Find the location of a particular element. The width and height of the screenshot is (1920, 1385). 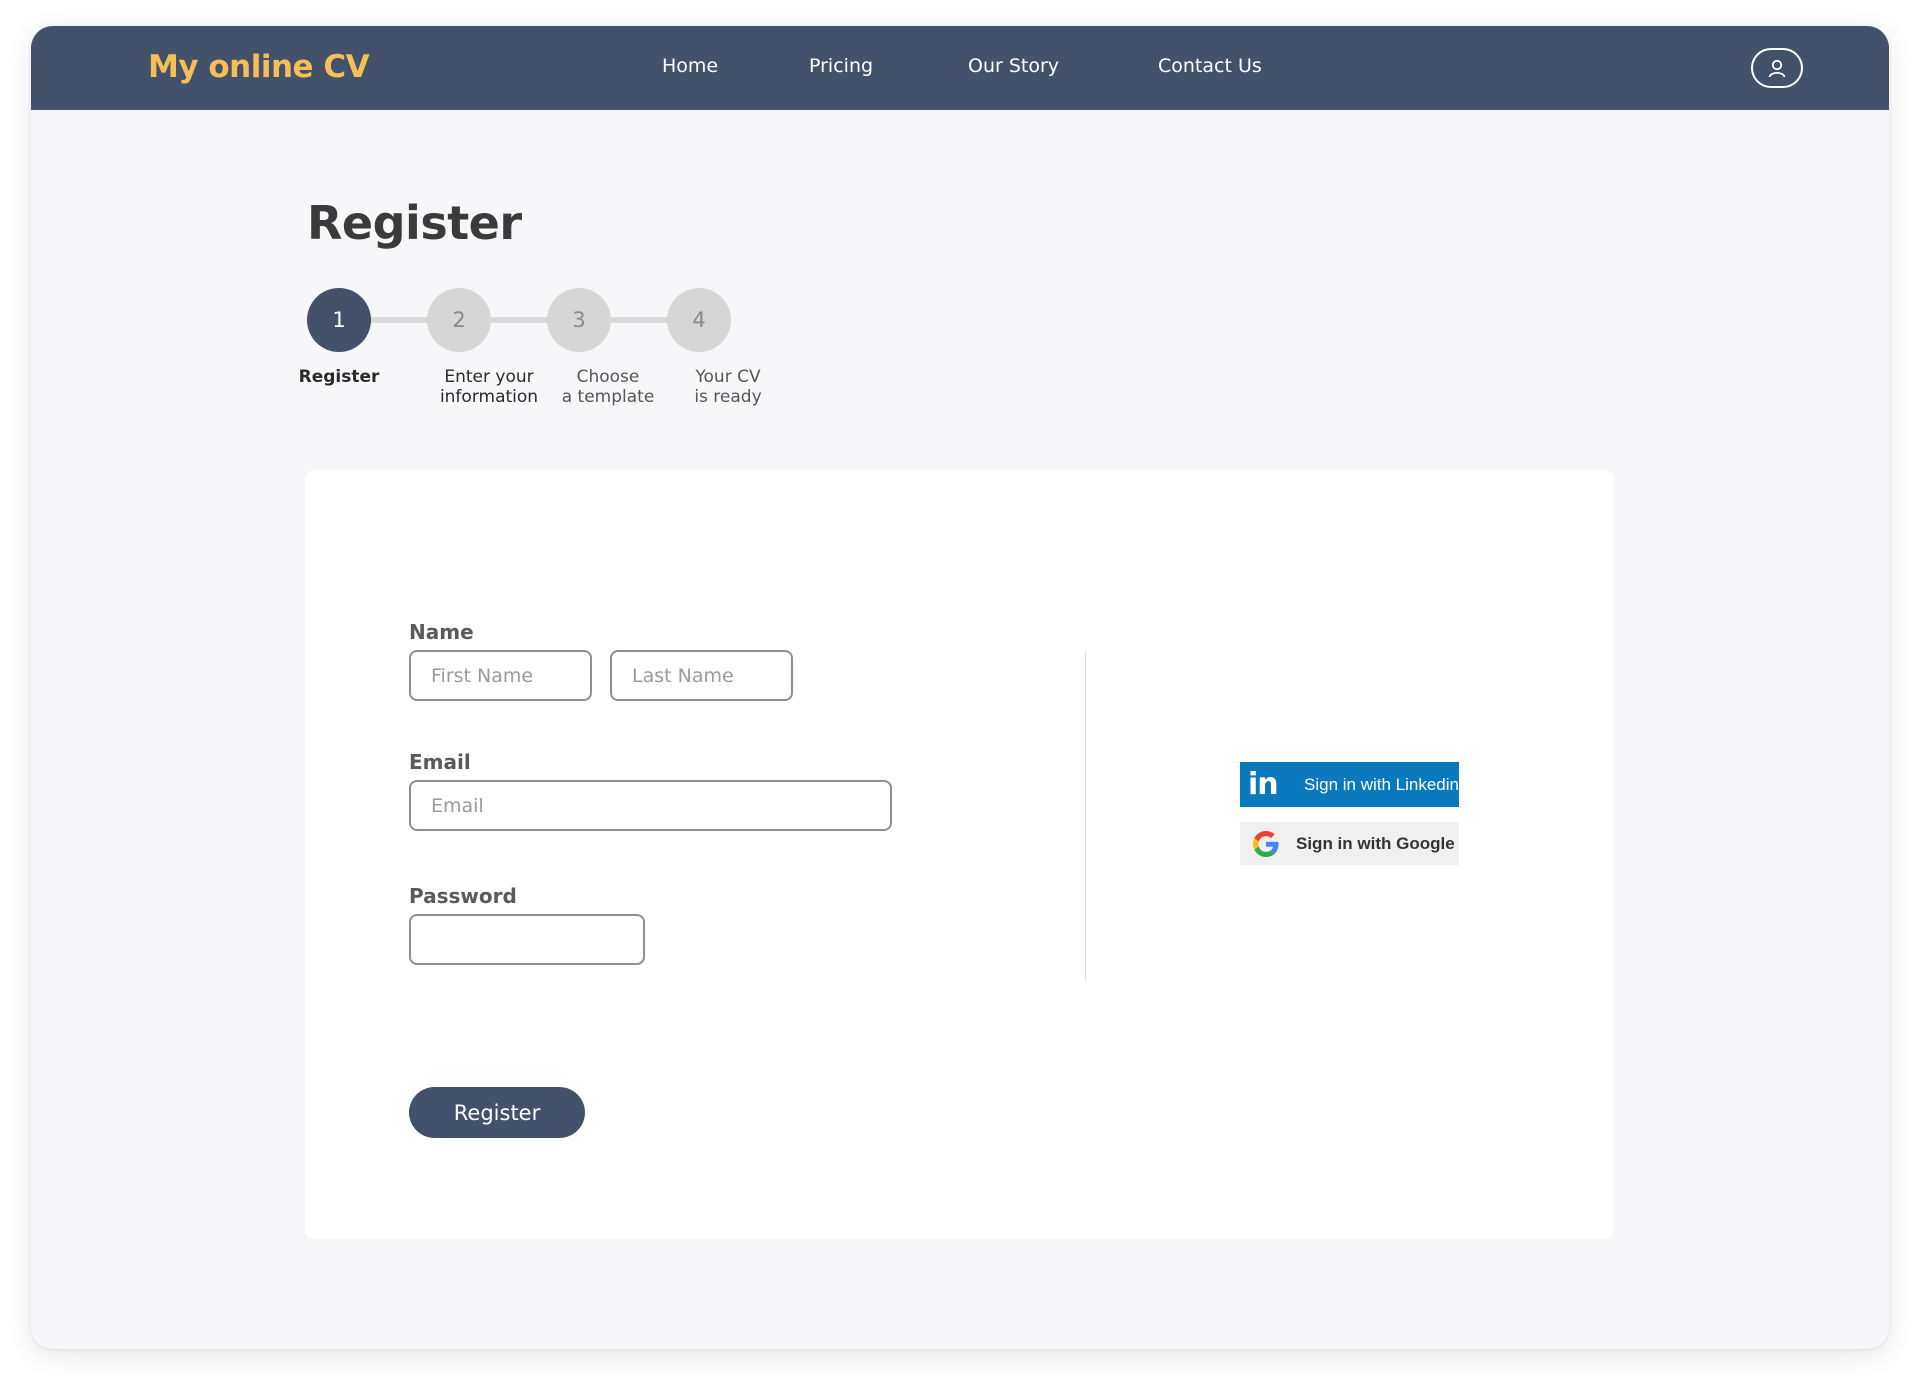

google-signin-label: Sign in with Google is located at coordinates (1375, 843).